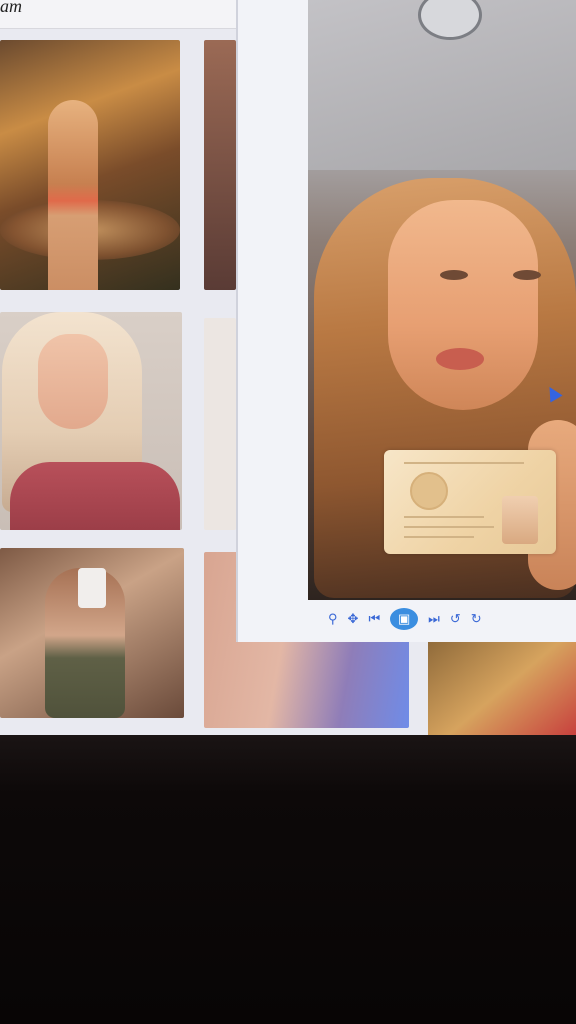 The image size is (576, 1024). Describe the element at coordinates (73, 195) in the screenshot. I see `person-figure` at that location.